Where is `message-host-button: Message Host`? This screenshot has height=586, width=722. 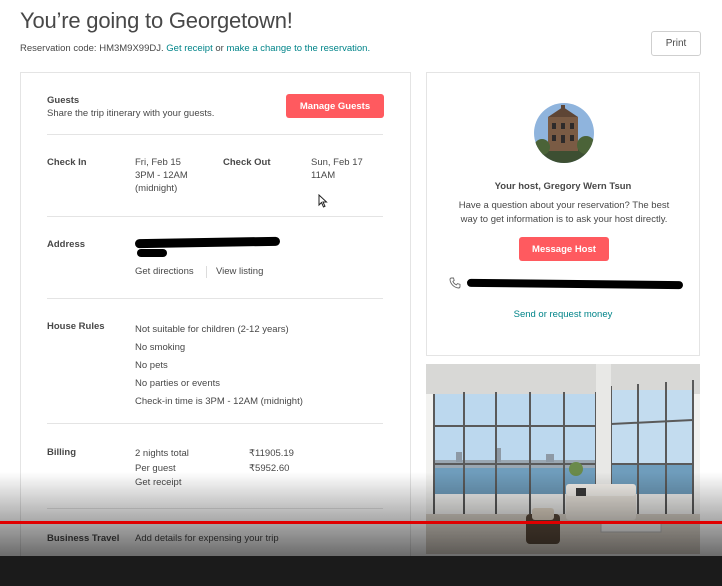
message-host-button: Message Host is located at coordinates (564, 249).